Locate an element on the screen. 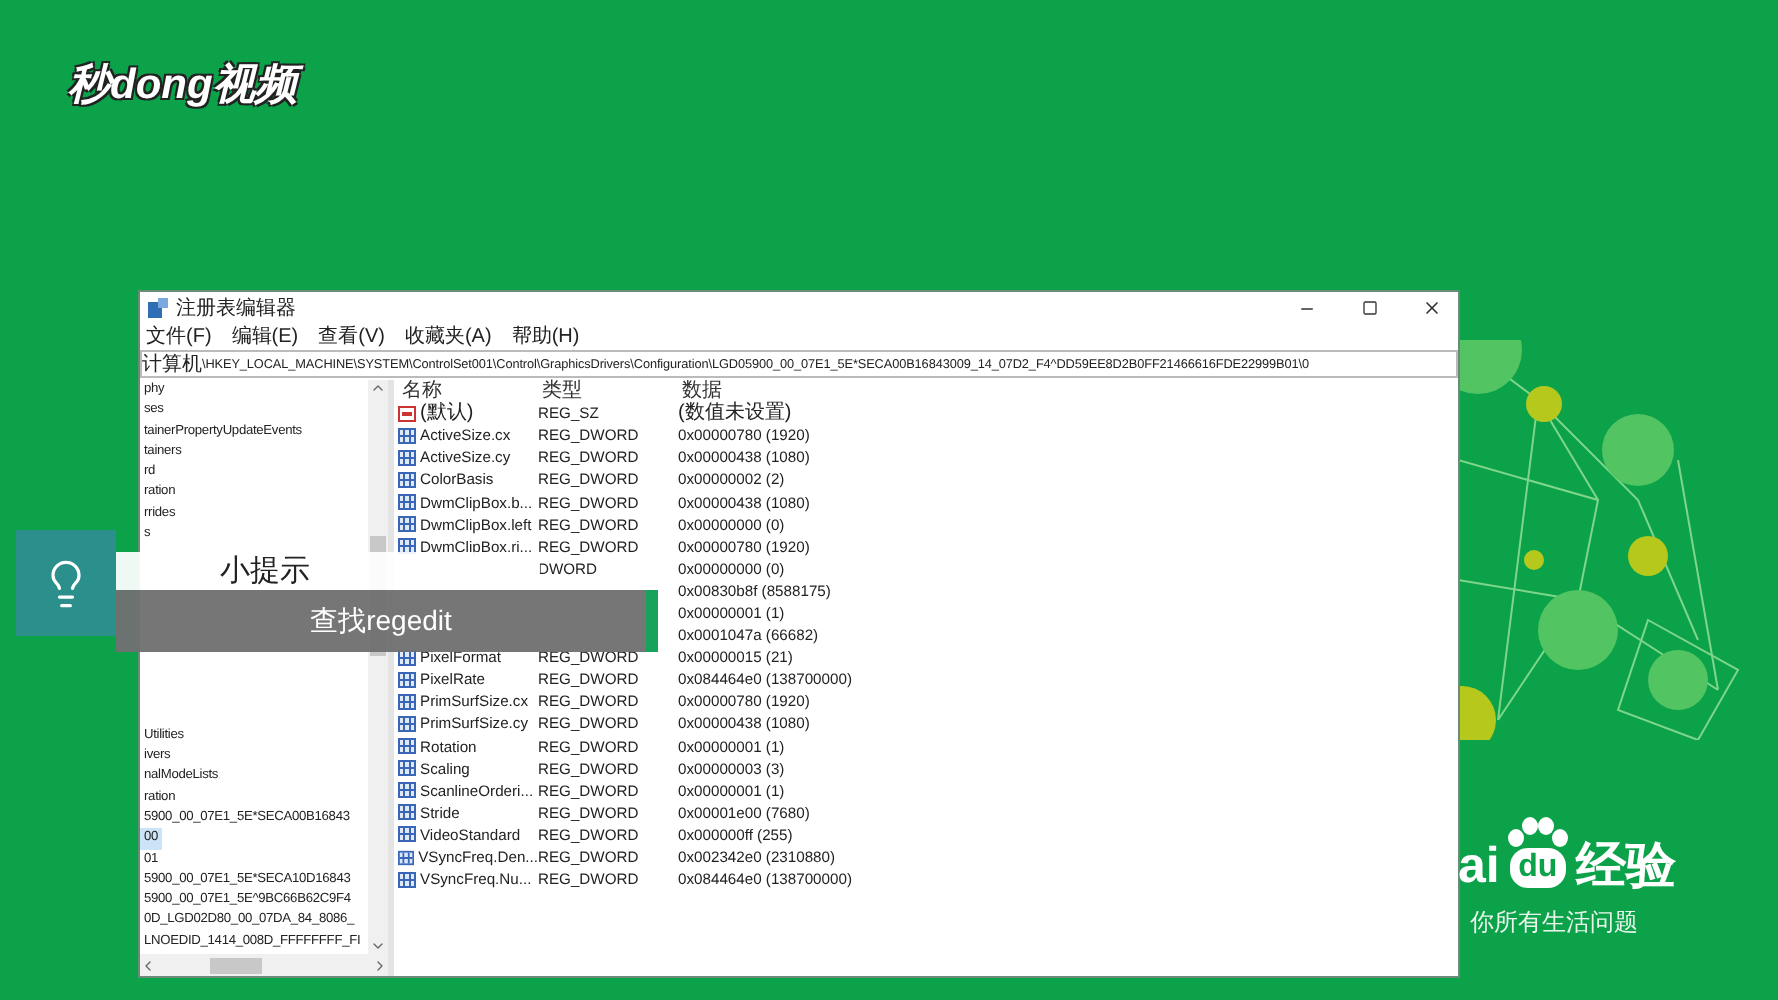  scroll-up-icon is located at coordinates (378, 388).